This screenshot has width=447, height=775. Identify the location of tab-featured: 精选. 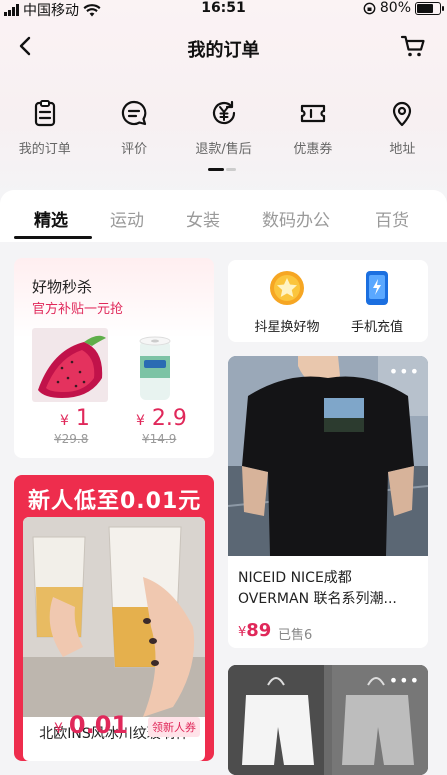
(51, 218).